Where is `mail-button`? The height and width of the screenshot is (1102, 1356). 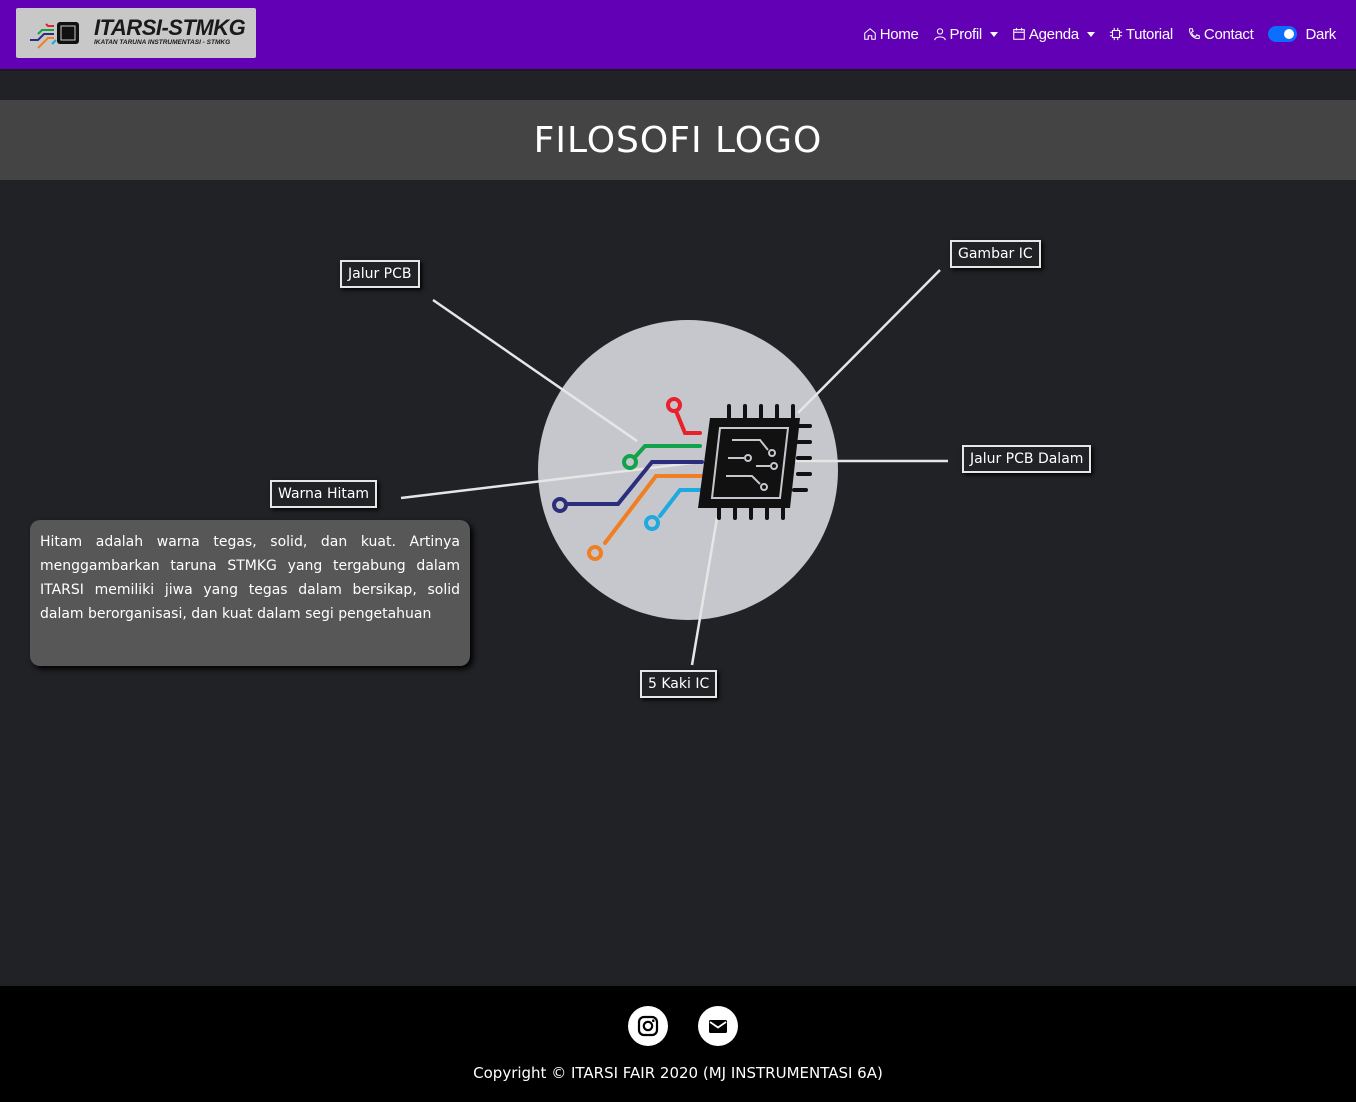 mail-button is located at coordinates (718, 1026).